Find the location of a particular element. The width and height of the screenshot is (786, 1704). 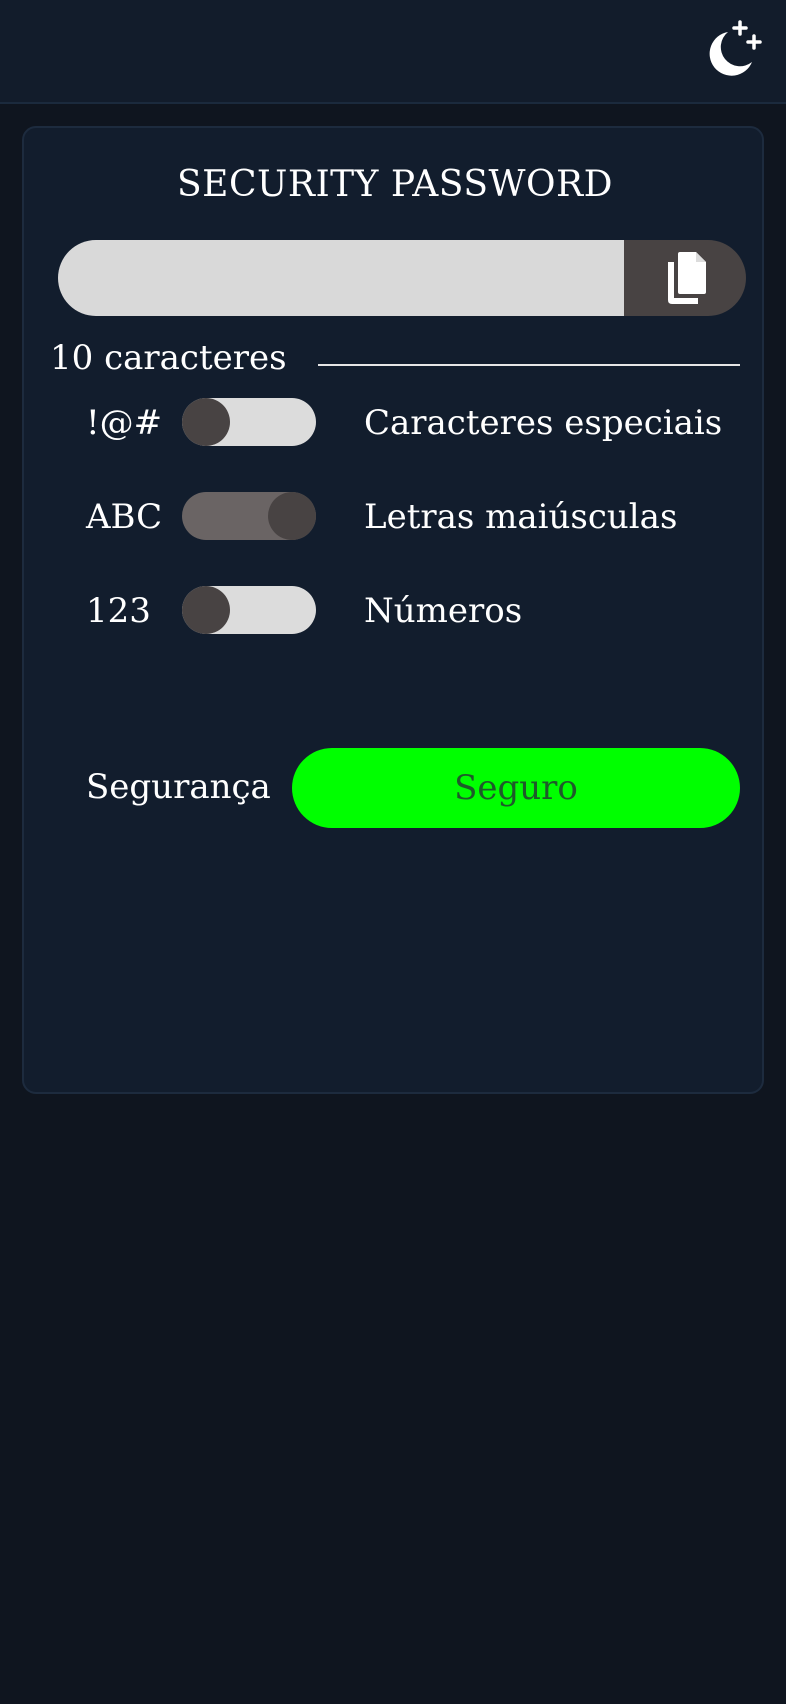

copy-button is located at coordinates (685, 278).